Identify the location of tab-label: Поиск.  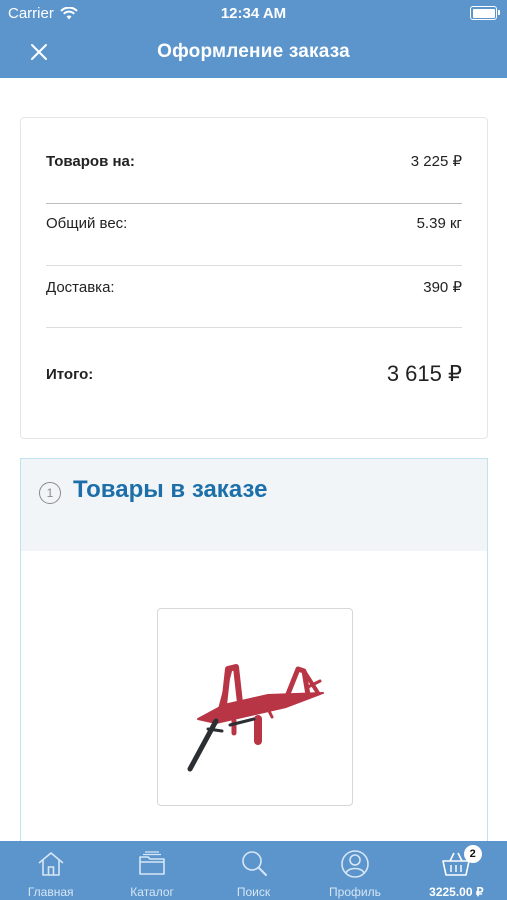
(253, 892).